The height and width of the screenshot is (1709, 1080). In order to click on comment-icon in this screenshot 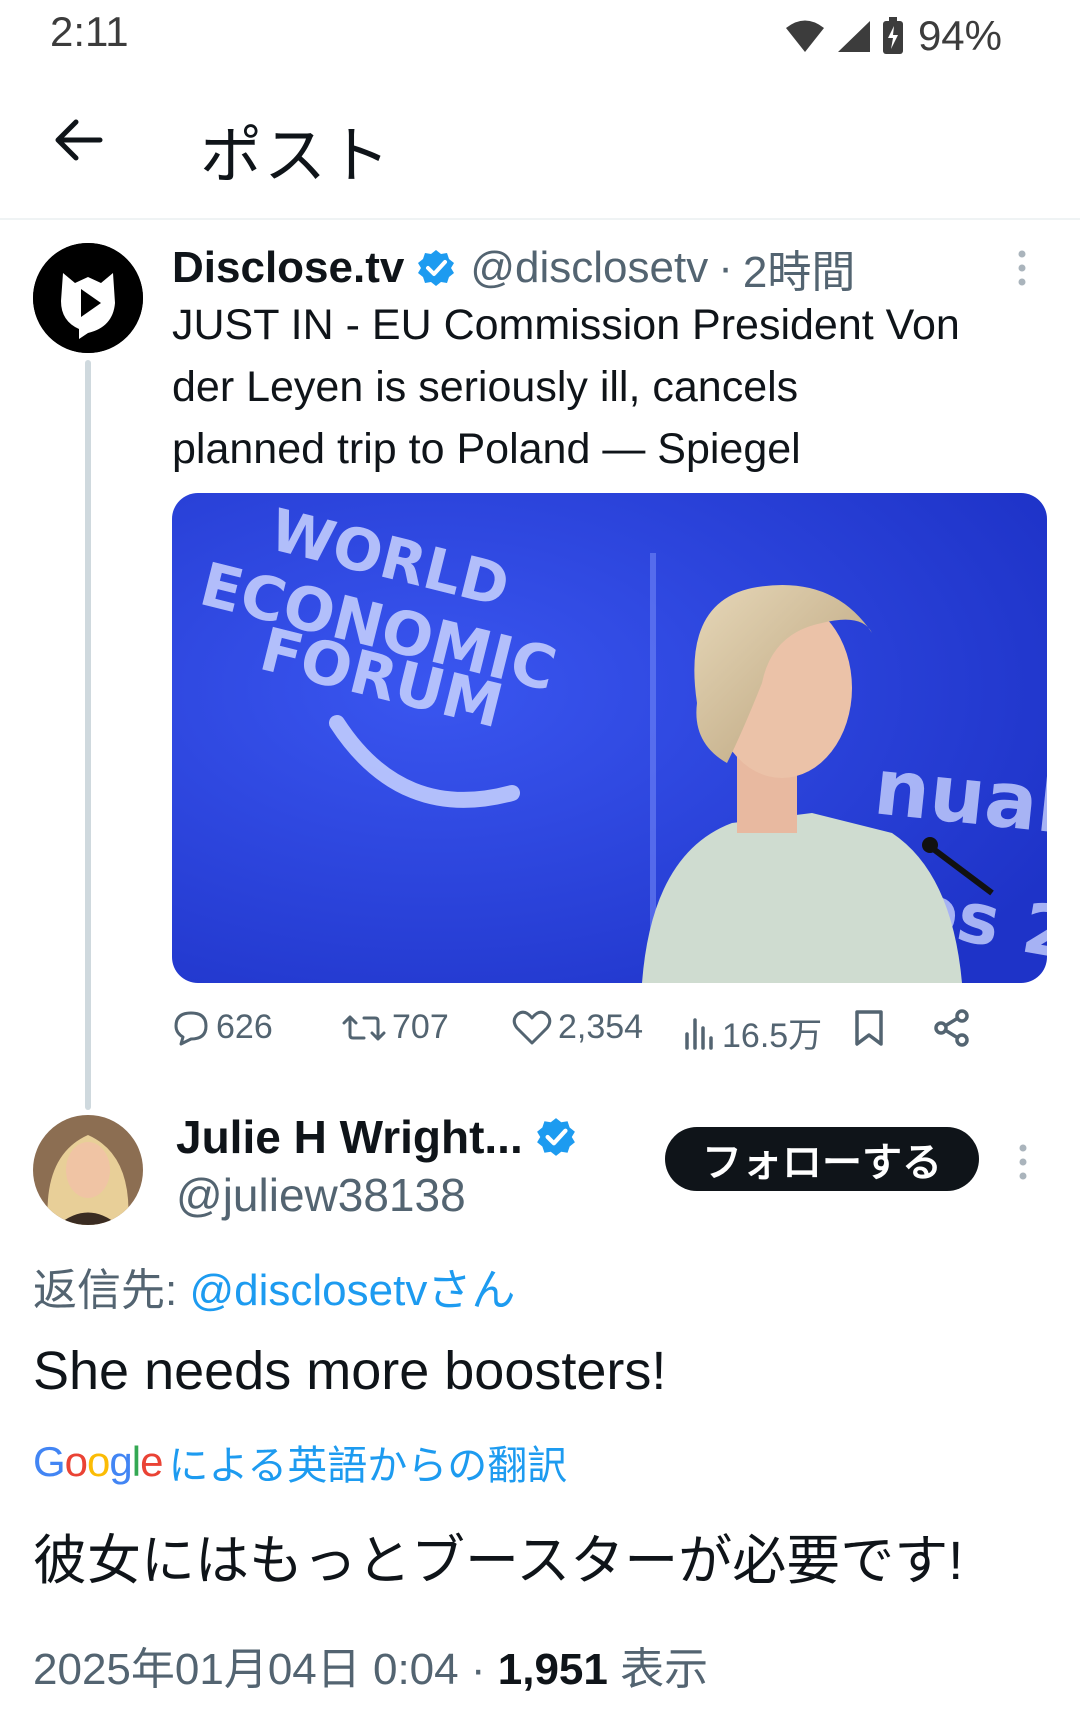, I will do `click(191, 1028)`.